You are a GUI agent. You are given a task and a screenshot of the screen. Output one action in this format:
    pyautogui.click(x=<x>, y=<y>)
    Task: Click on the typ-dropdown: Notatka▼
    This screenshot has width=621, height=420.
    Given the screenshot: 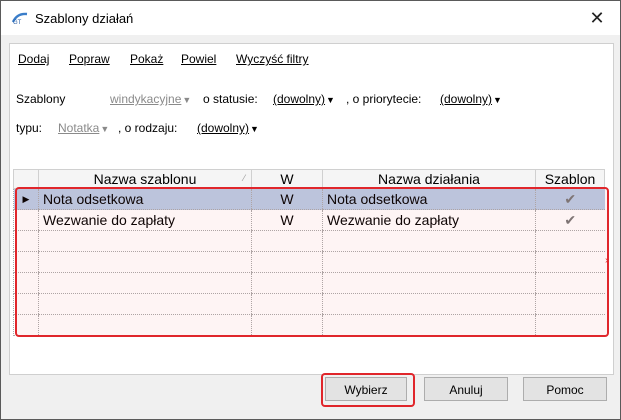 What is the action you would take?
    pyautogui.click(x=83, y=128)
    